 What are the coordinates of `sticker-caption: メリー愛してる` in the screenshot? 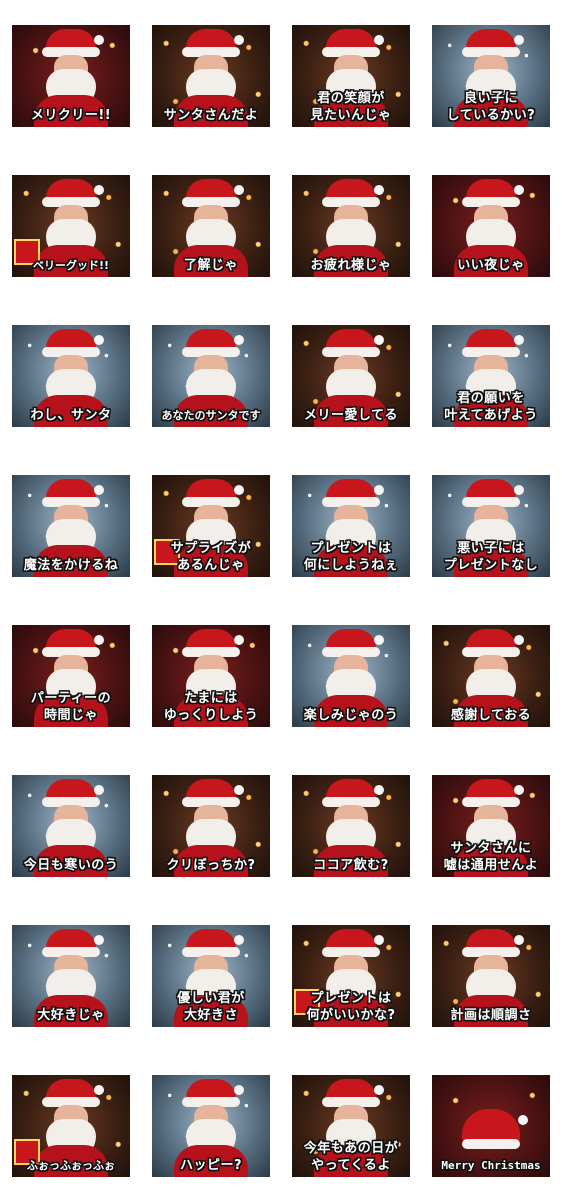 It's located at (351, 415).